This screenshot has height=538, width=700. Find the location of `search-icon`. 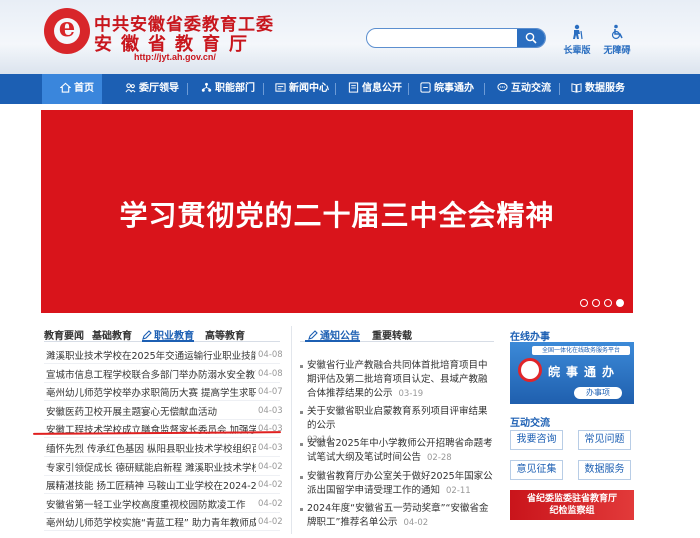

search-icon is located at coordinates (531, 38).